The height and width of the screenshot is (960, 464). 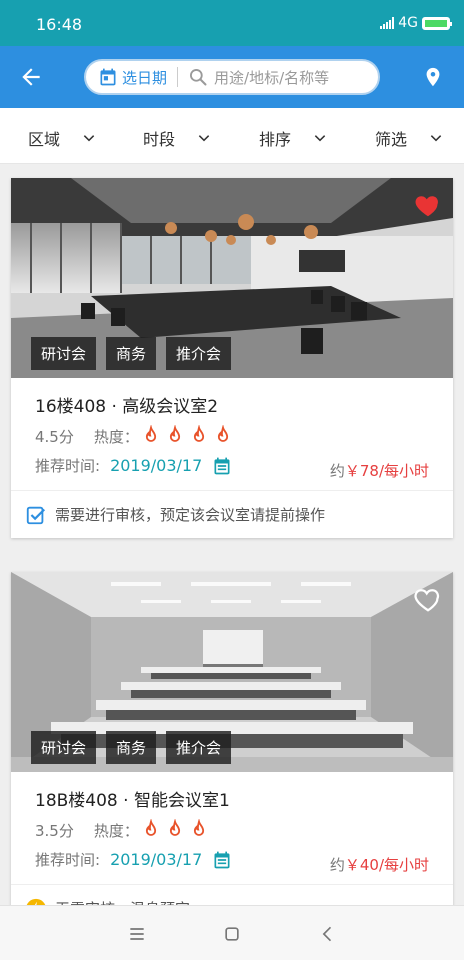 I want to click on status-icons: 4G, so click(x=416, y=23).